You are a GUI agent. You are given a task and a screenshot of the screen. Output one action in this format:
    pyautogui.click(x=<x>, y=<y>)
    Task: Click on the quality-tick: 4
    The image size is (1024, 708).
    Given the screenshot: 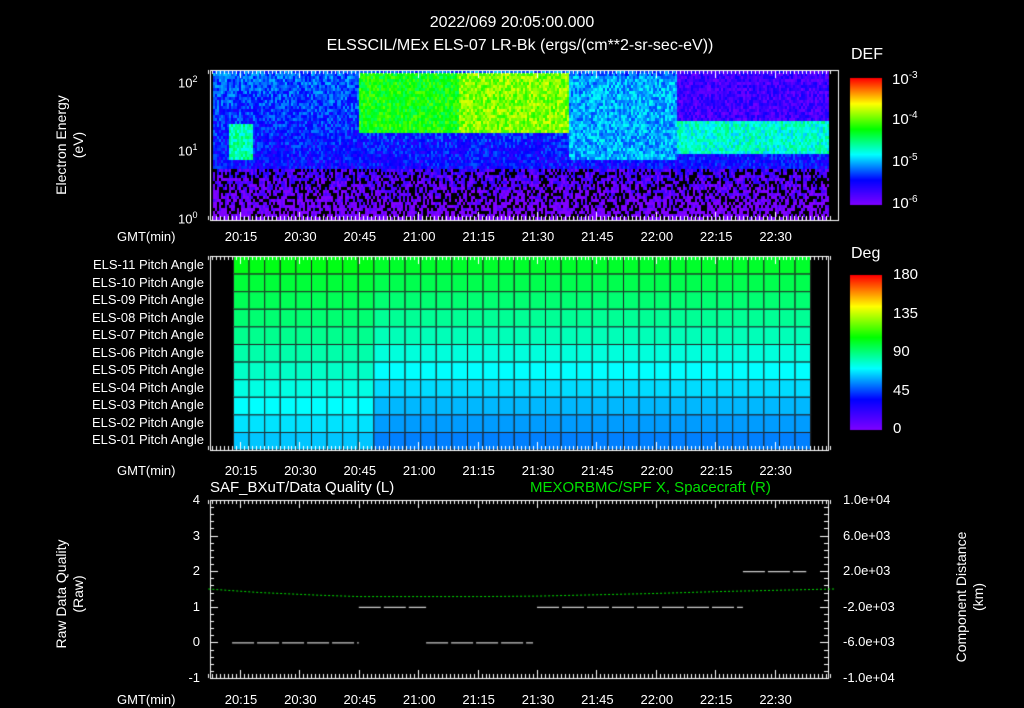 What is the action you would take?
    pyautogui.click(x=196, y=499)
    